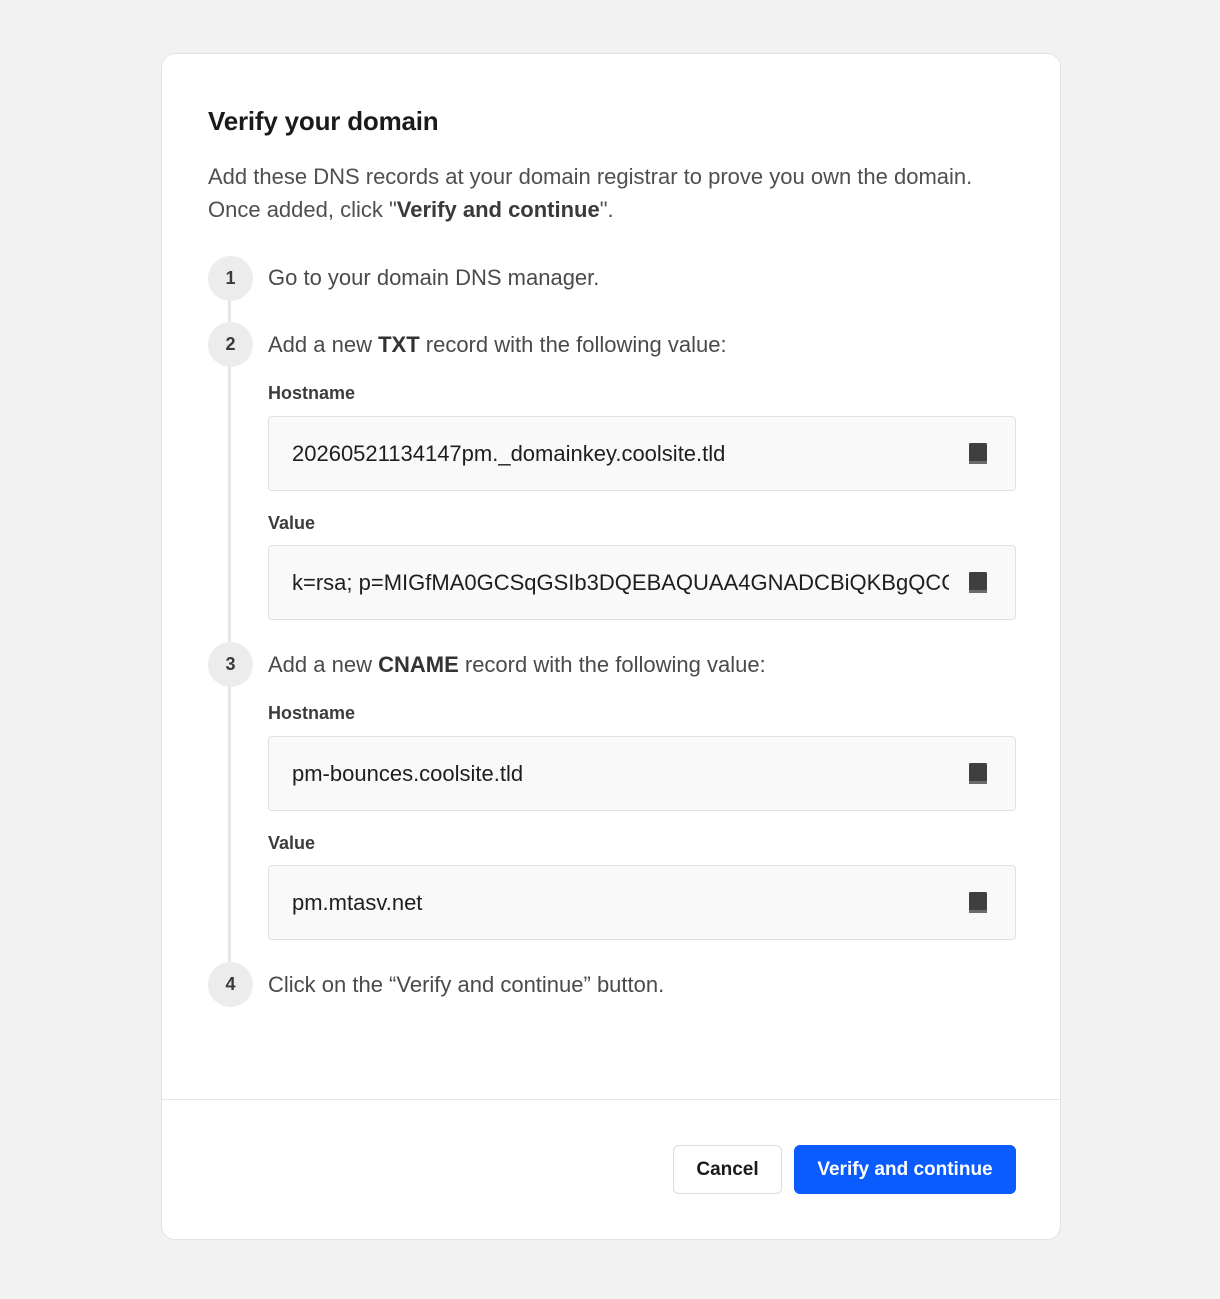 Image resolution: width=1220 pixels, height=1299 pixels. Describe the element at coordinates (620, 903) in the screenshot. I see `cname-value-value: pm.mtasv.net` at that location.